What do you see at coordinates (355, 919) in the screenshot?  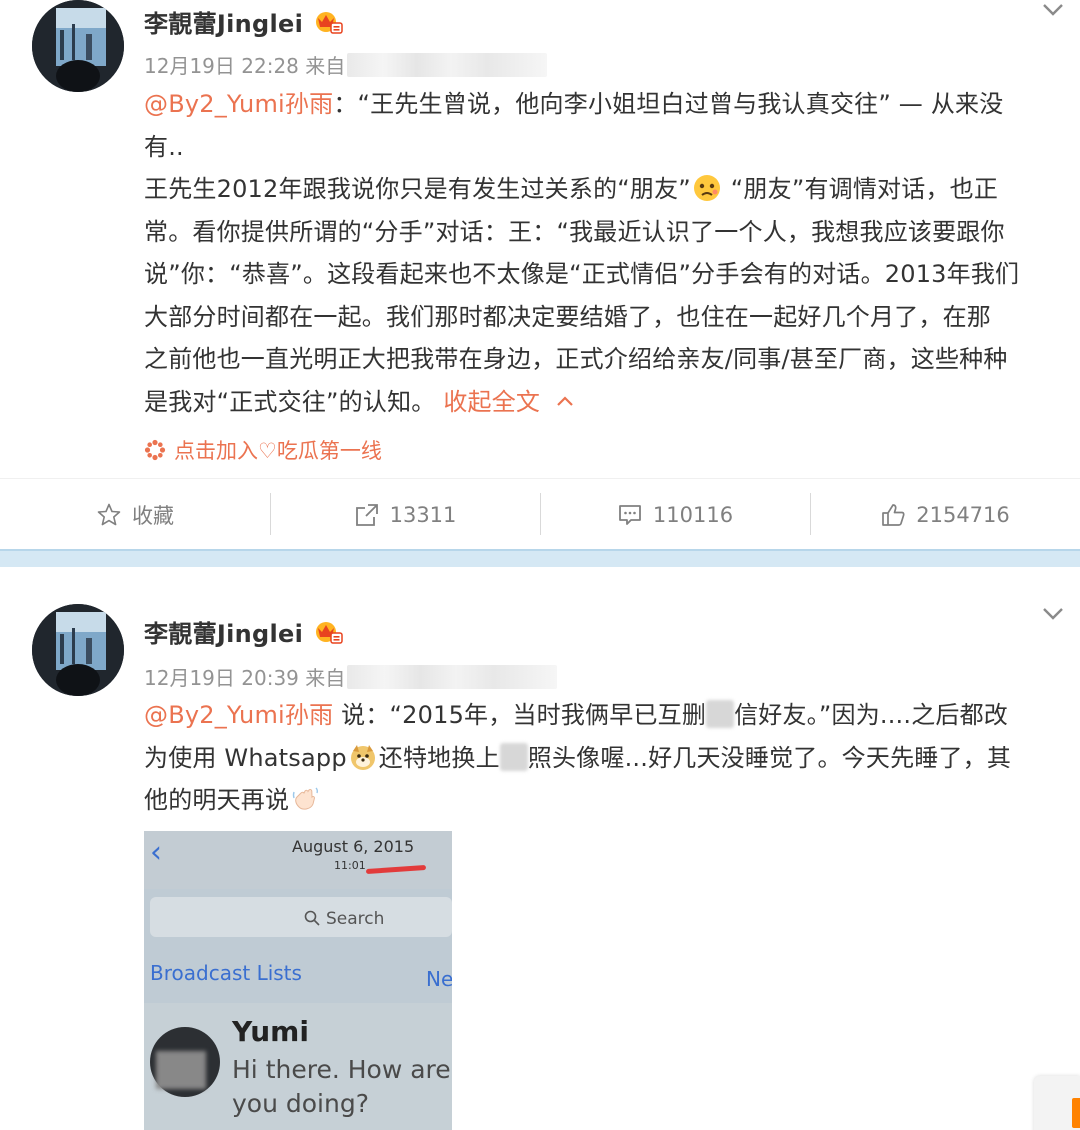 I see `search-placeholder: Search` at bounding box center [355, 919].